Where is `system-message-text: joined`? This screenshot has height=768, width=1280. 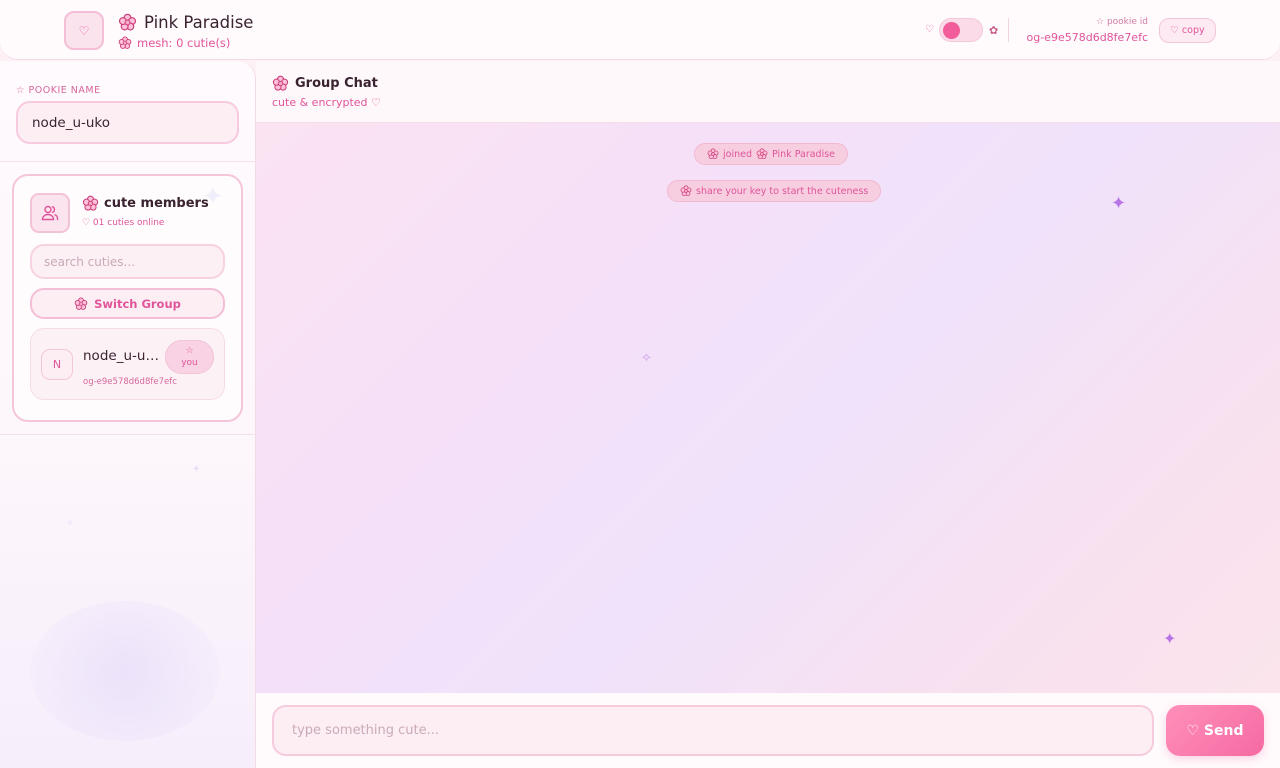
system-message-text: joined is located at coordinates (737, 154).